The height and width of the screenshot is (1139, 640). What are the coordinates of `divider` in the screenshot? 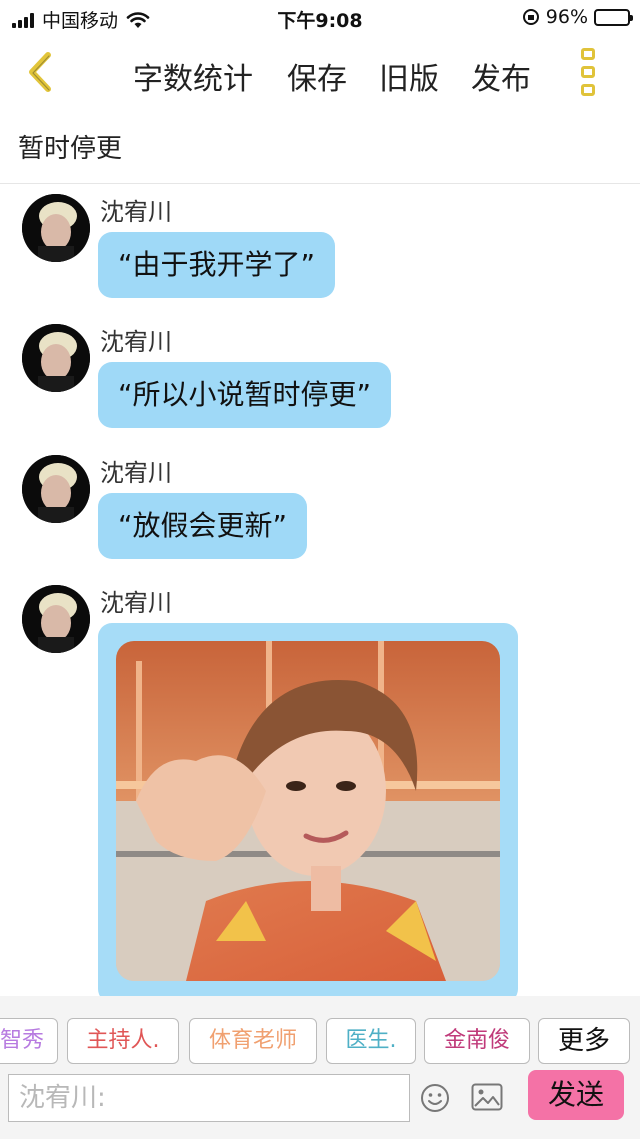 It's located at (320, 183).